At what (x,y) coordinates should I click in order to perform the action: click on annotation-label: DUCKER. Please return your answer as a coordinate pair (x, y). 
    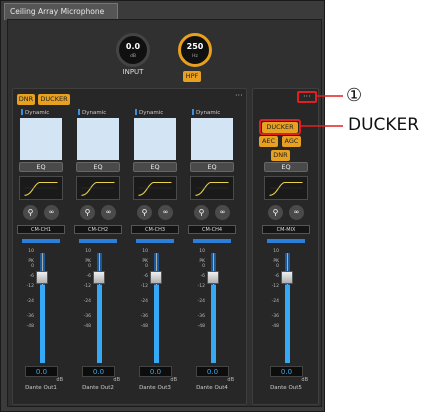
    Looking at the image, I should click on (384, 125).